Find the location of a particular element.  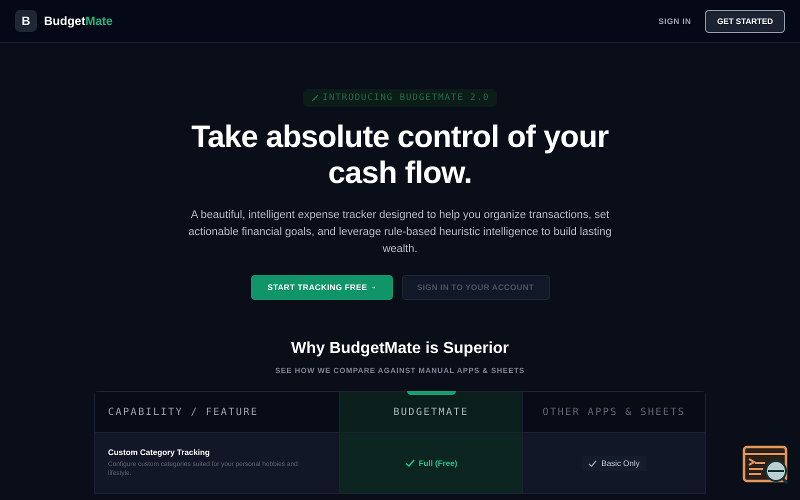

start-tracking-button: START TRACKING FREE is located at coordinates (321, 287).